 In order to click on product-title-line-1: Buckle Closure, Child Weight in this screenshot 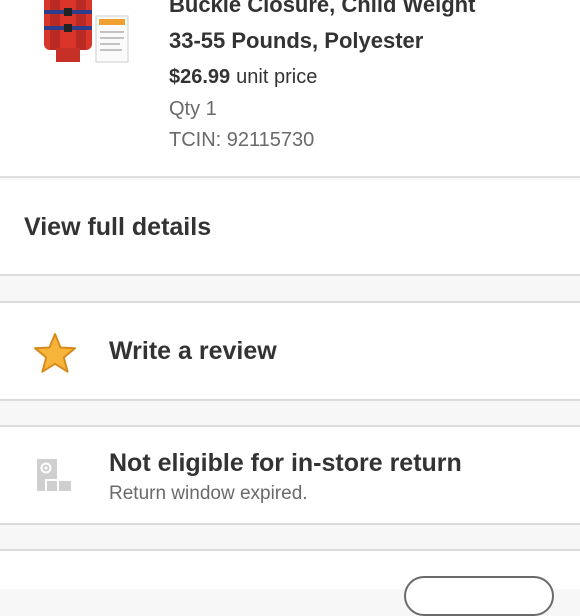, I will do `click(322, 9)`.